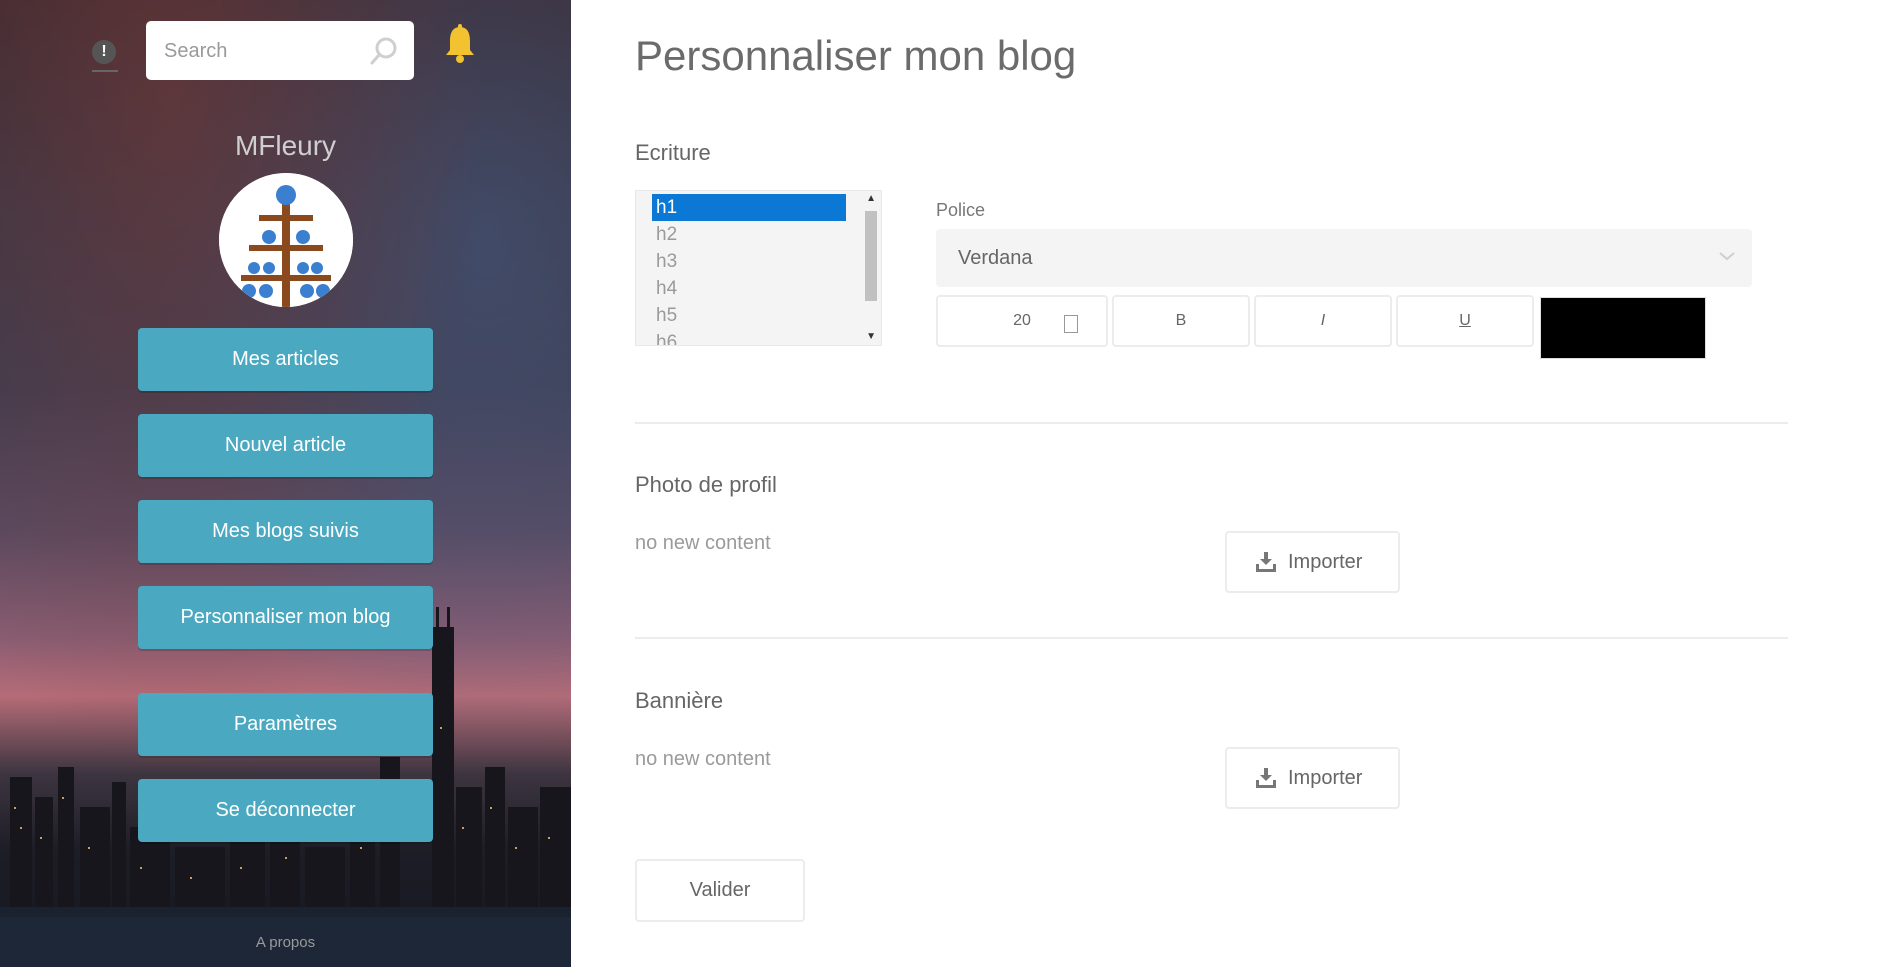 The height and width of the screenshot is (967, 1902). What do you see at coordinates (1623, 328) in the screenshot?
I see `text-color-picker` at bounding box center [1623, 328].